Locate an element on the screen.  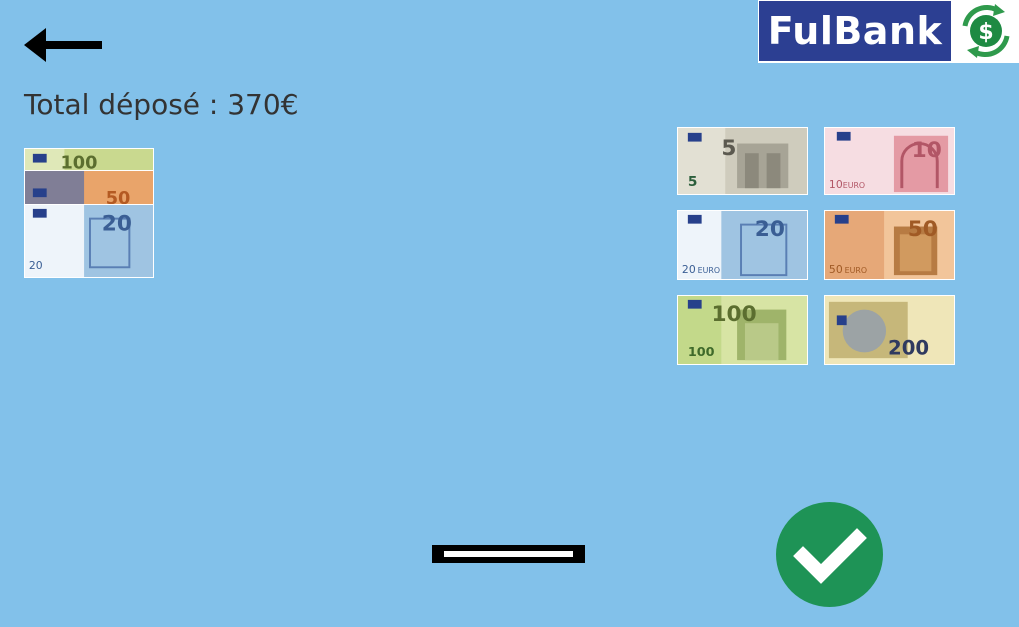
banknote-100-button: 100 100 is located at coordinates (742, 330).